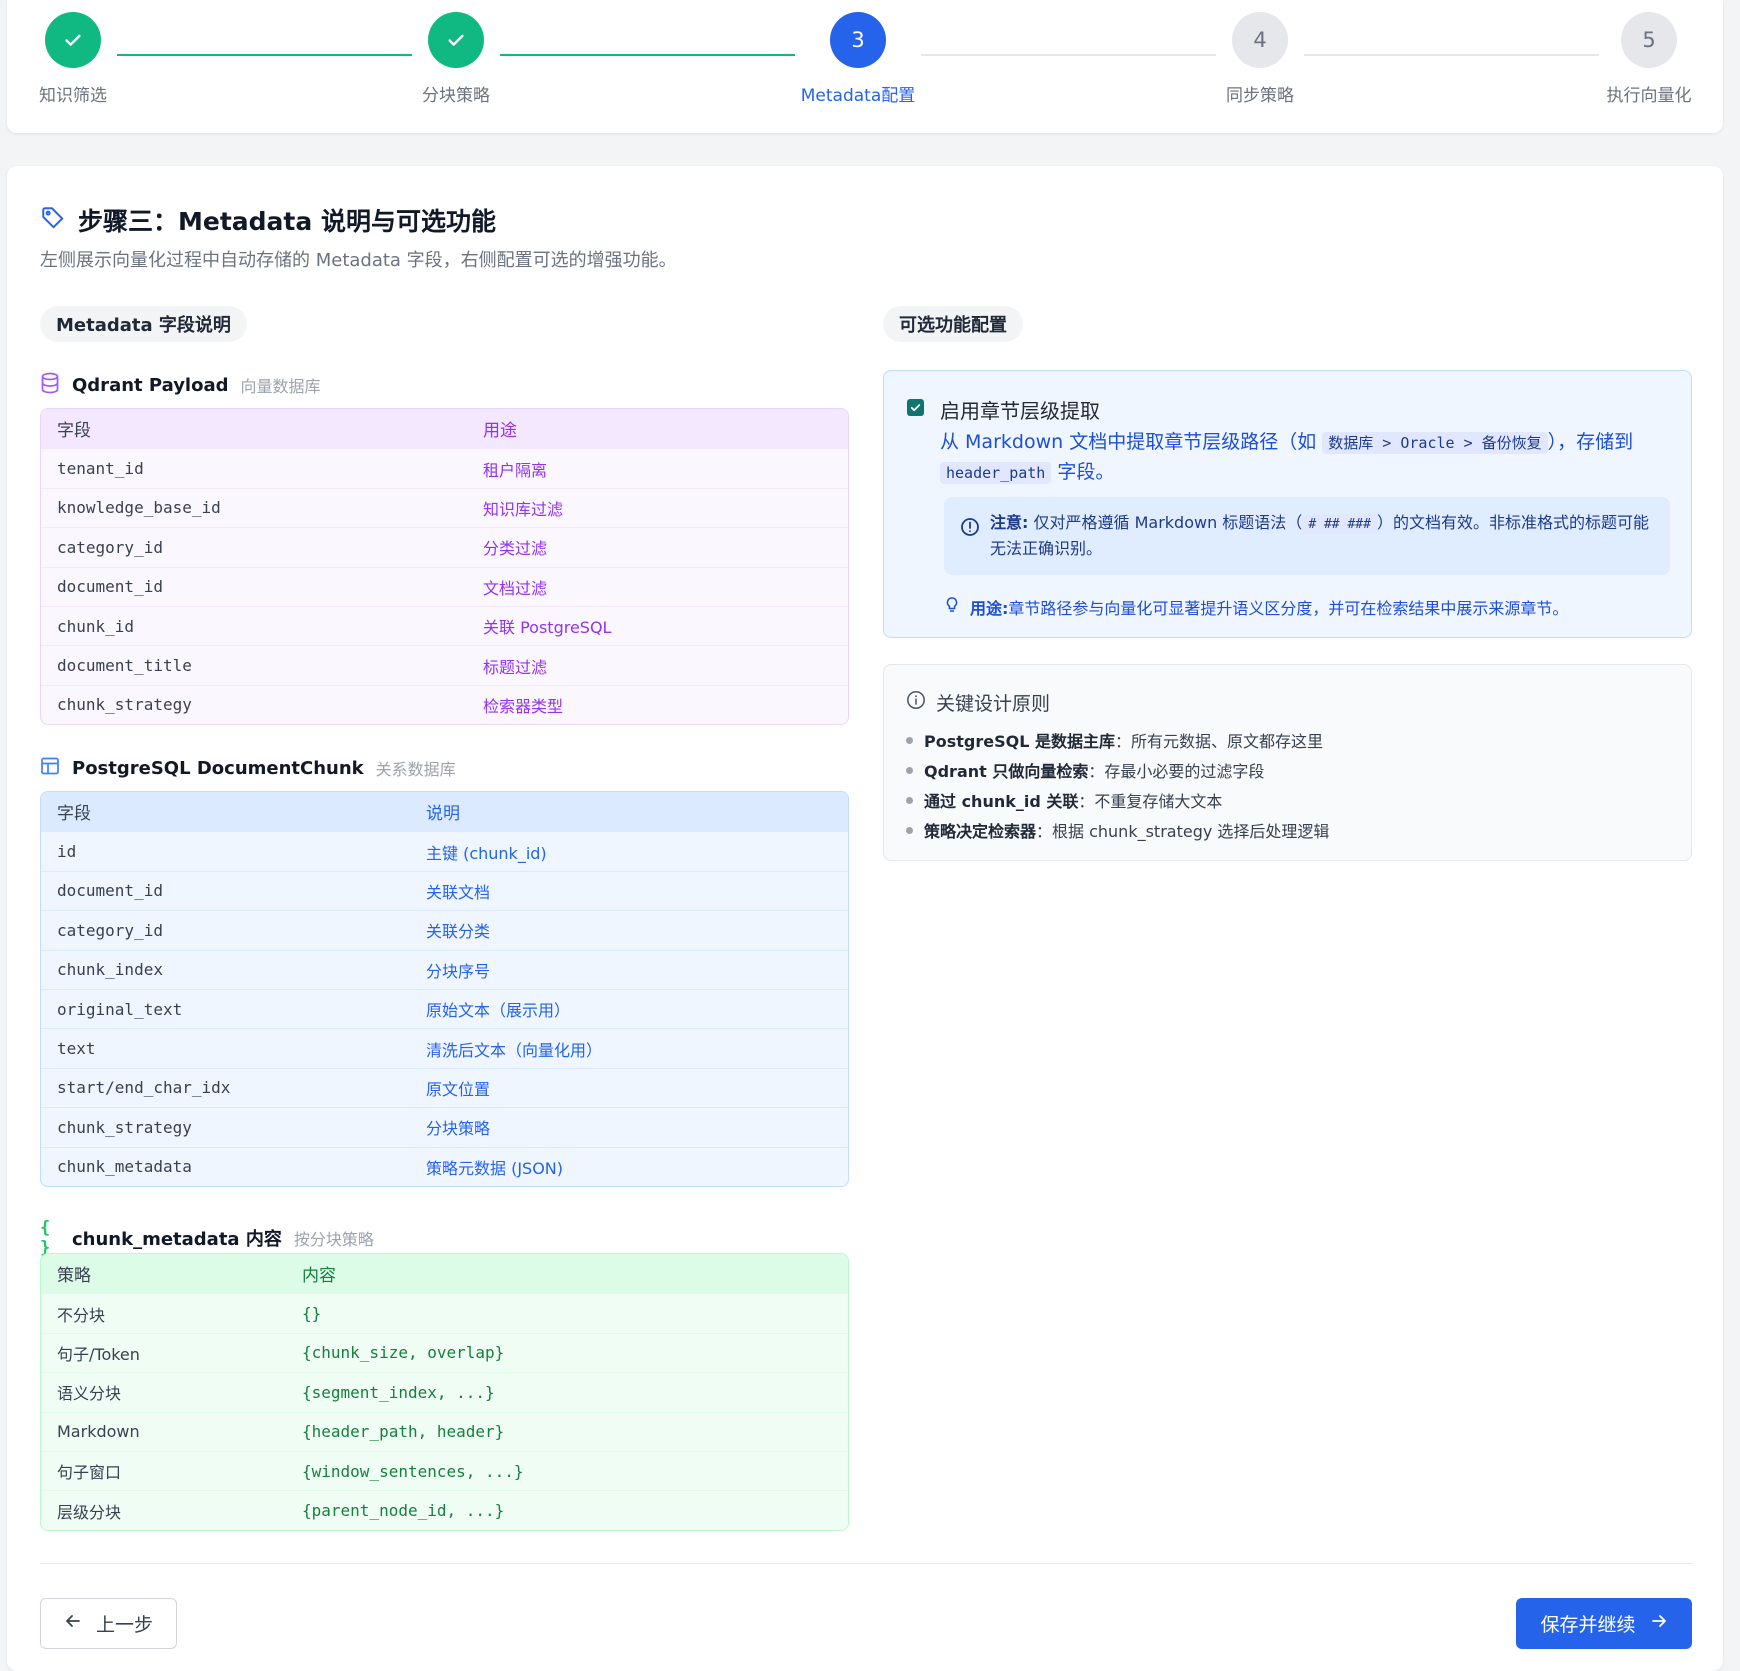  What do you see at coordinates (1644, 59) in the screenshot?
I see `step-5: 5 执行向量化` at bounding box center [1644, 59].